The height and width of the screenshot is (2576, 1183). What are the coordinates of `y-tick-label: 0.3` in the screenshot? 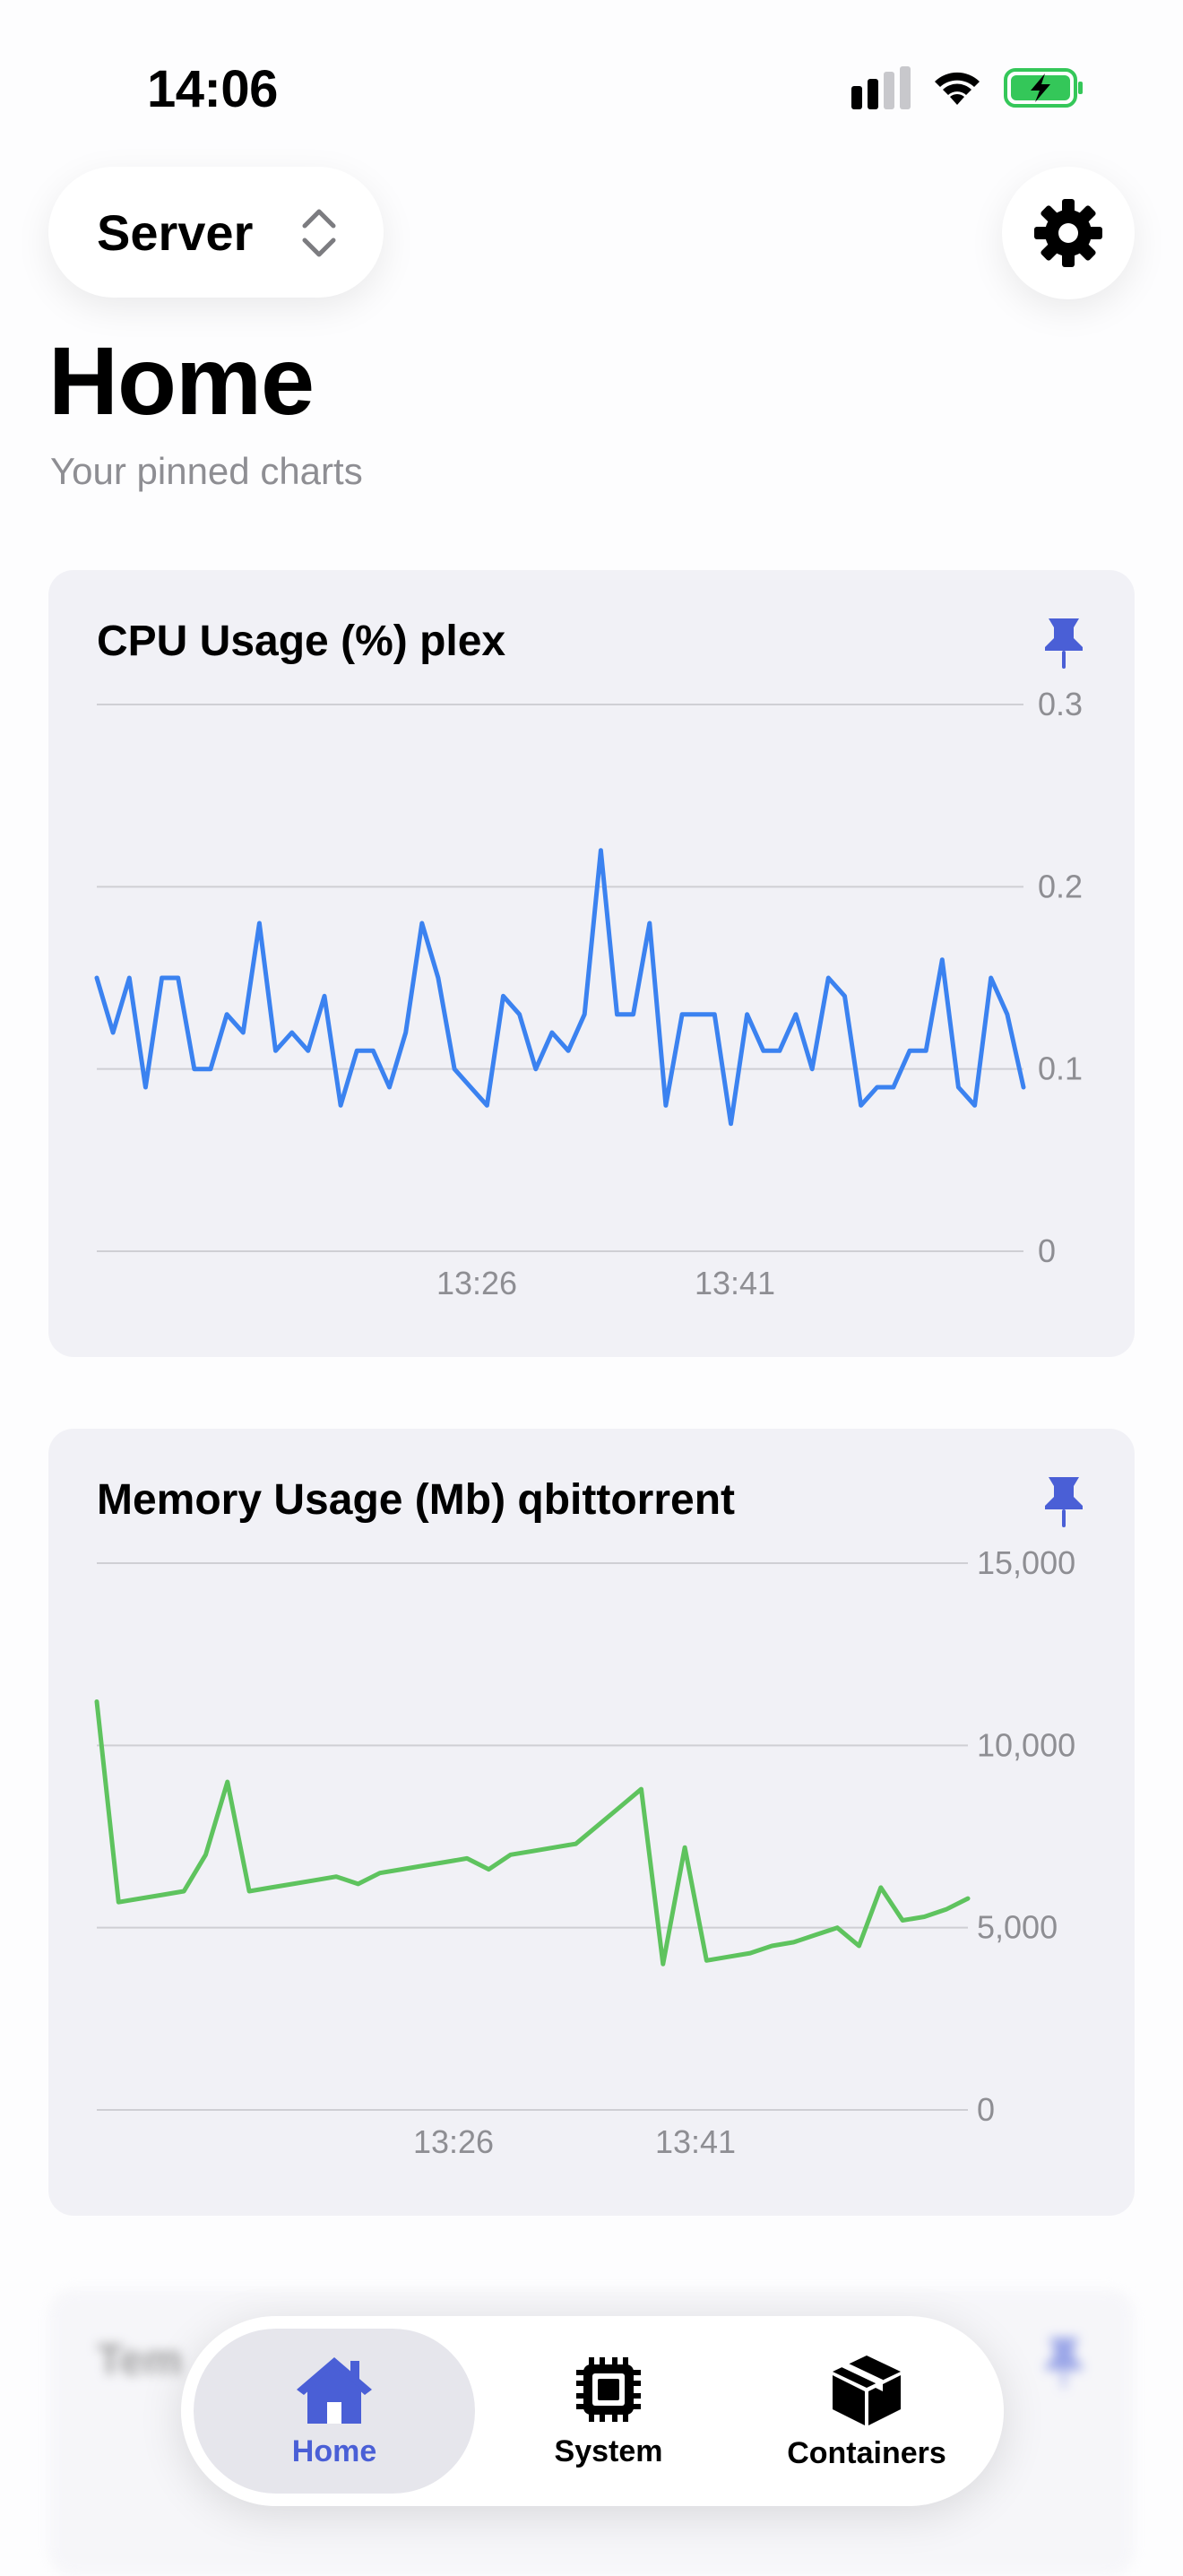 It's located at (1061, 704).